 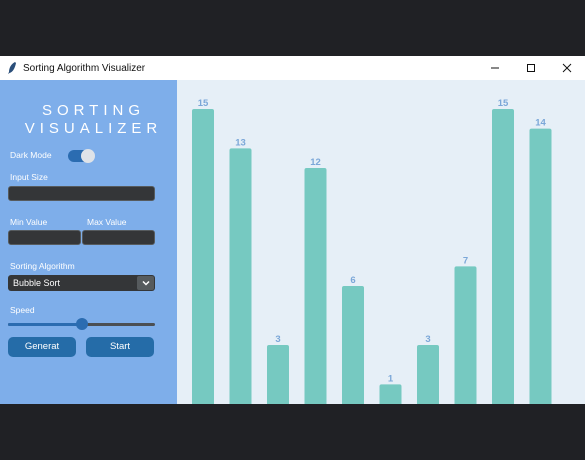 I want to click on max-value-label: Max Value, so click(x=107, y=222).